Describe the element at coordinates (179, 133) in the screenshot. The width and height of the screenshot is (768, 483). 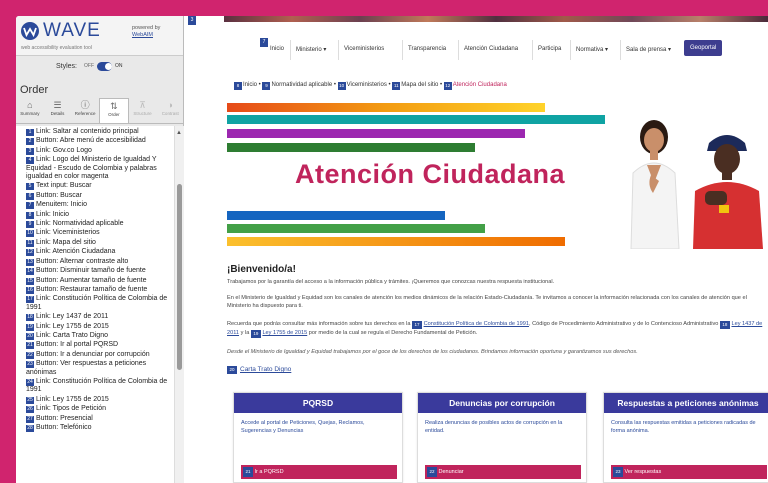
I see `scroll-up-arrow-icon: ▲` at that location.